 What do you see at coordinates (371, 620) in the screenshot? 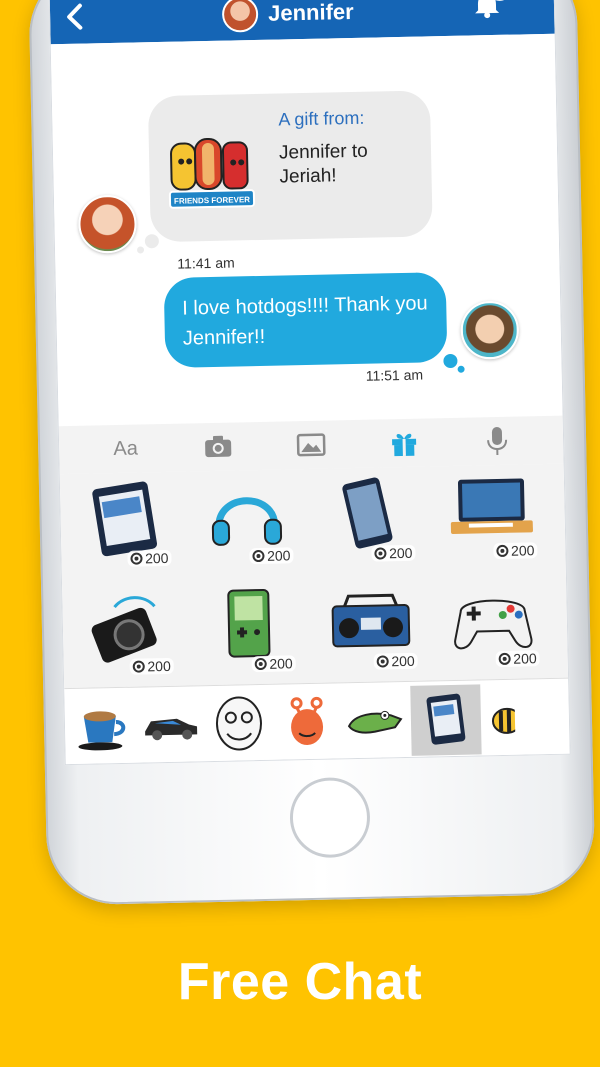
I see `boombox-sticker` at bounding box center [371, 620].